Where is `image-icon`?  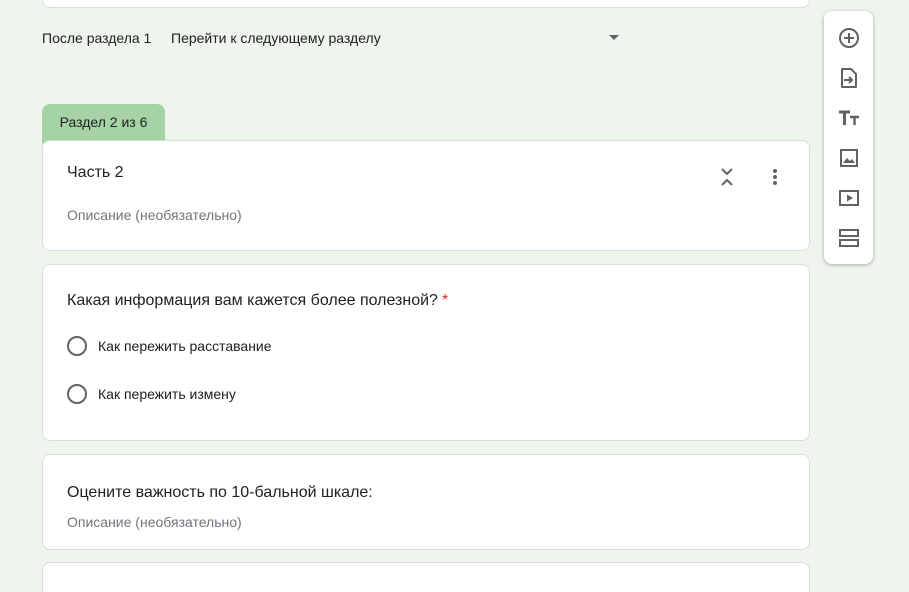 image-icon is located at coordinates (849, 158).